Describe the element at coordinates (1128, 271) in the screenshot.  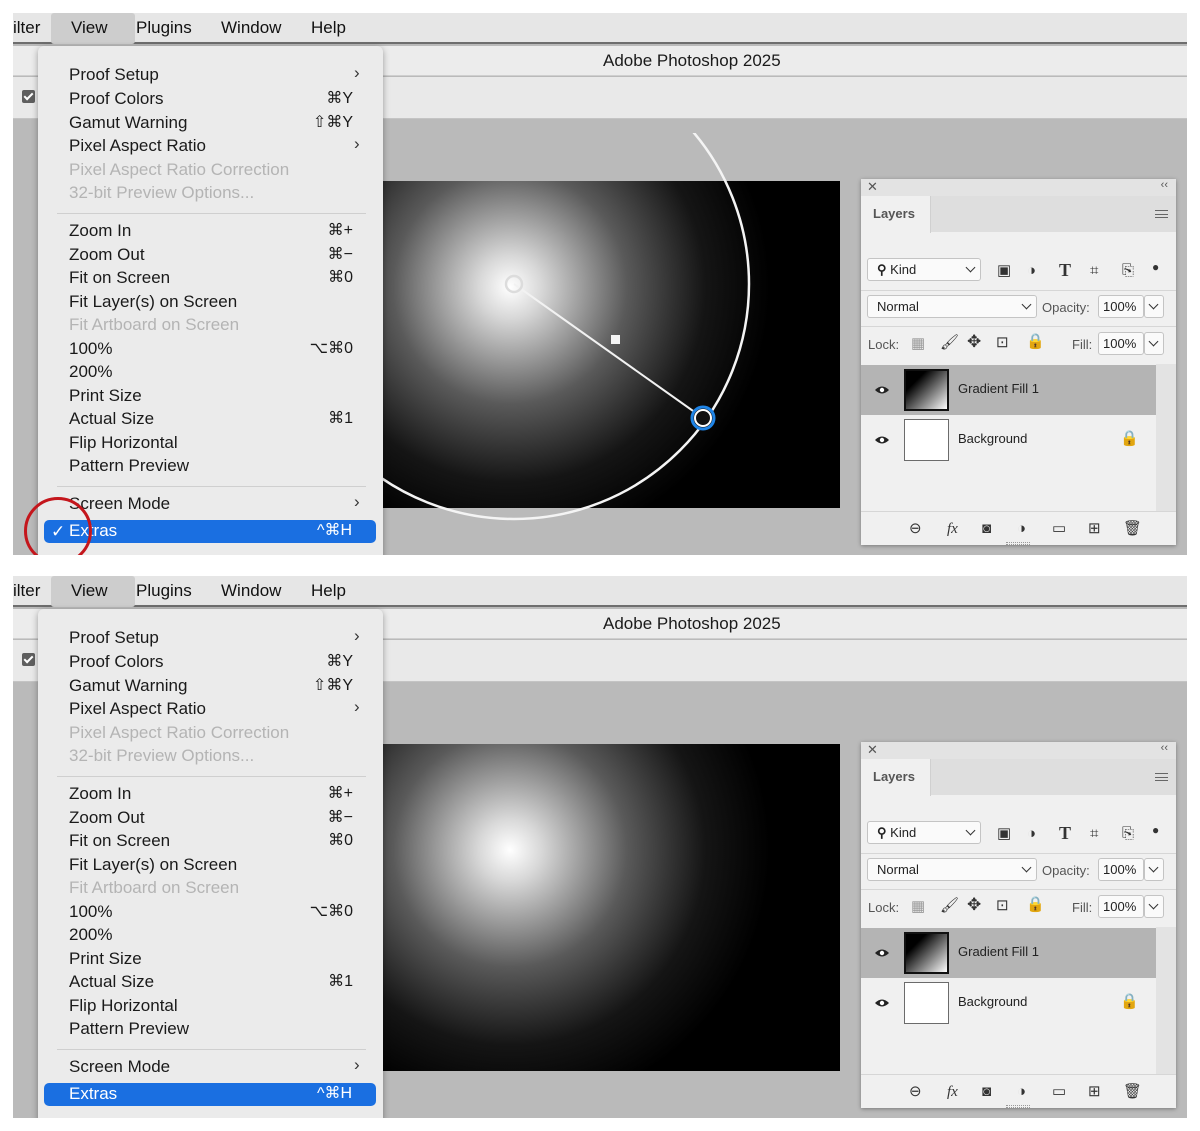
I see `filter-smart-object-icon: ⎘` at that location.